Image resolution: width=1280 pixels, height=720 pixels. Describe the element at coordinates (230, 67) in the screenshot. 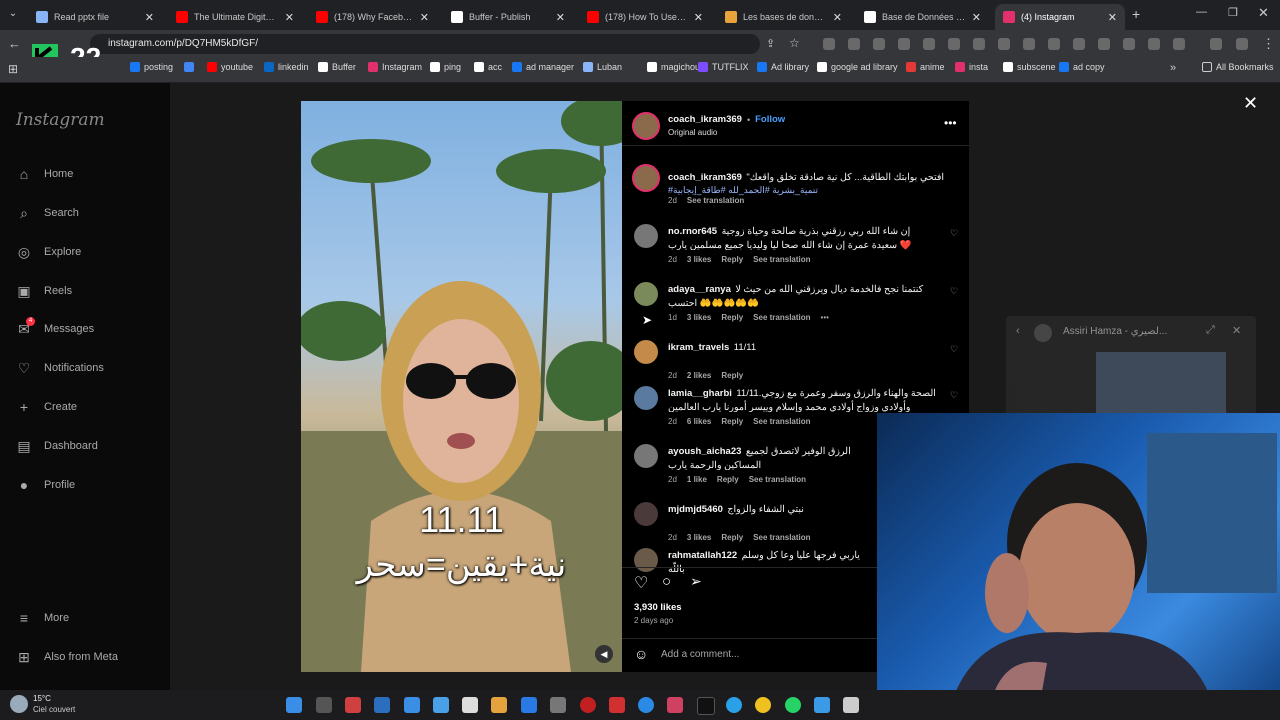

I see `bookmark-item: youtube` at that location.